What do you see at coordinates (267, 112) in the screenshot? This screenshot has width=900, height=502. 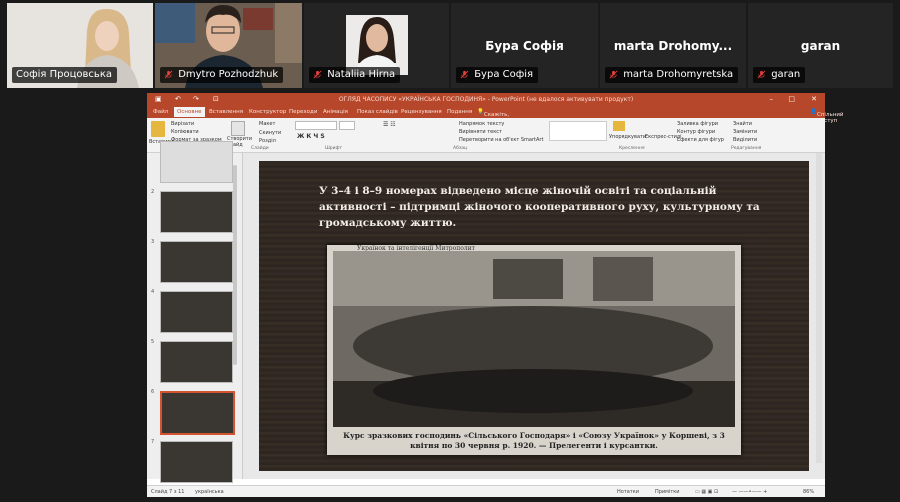 I see `tab-design: Конструктор` at bounding box center [267, 112].